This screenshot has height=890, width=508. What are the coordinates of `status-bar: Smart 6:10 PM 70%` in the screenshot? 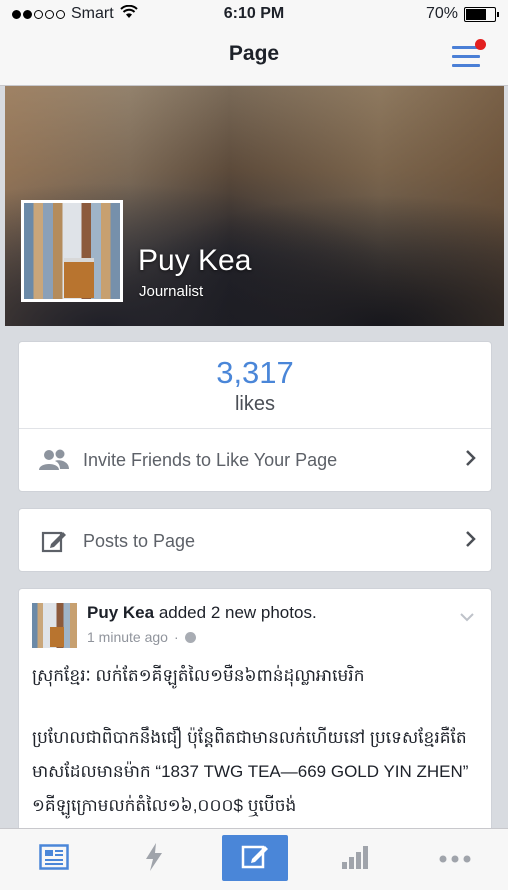 It's located at (254, 14).